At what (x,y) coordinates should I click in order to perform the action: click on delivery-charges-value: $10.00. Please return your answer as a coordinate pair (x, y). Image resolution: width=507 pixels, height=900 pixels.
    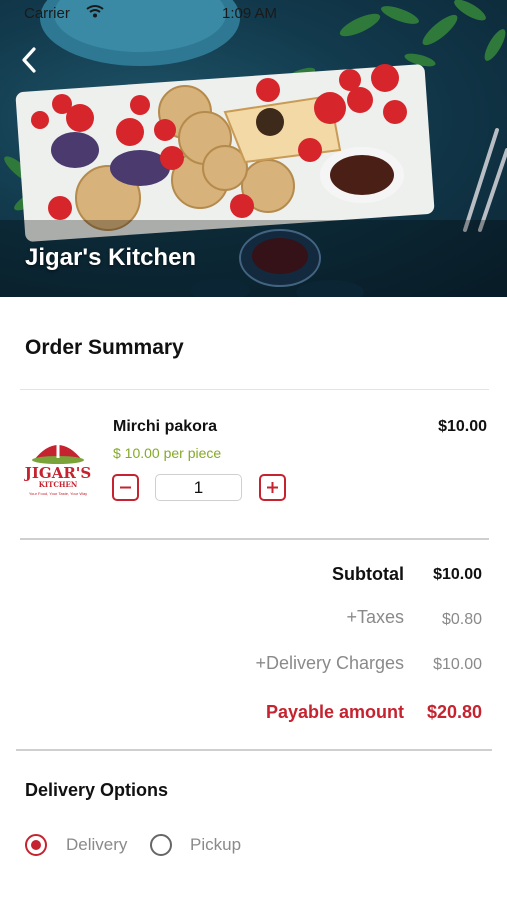
    Looking at the image, I should click on (457, 664).